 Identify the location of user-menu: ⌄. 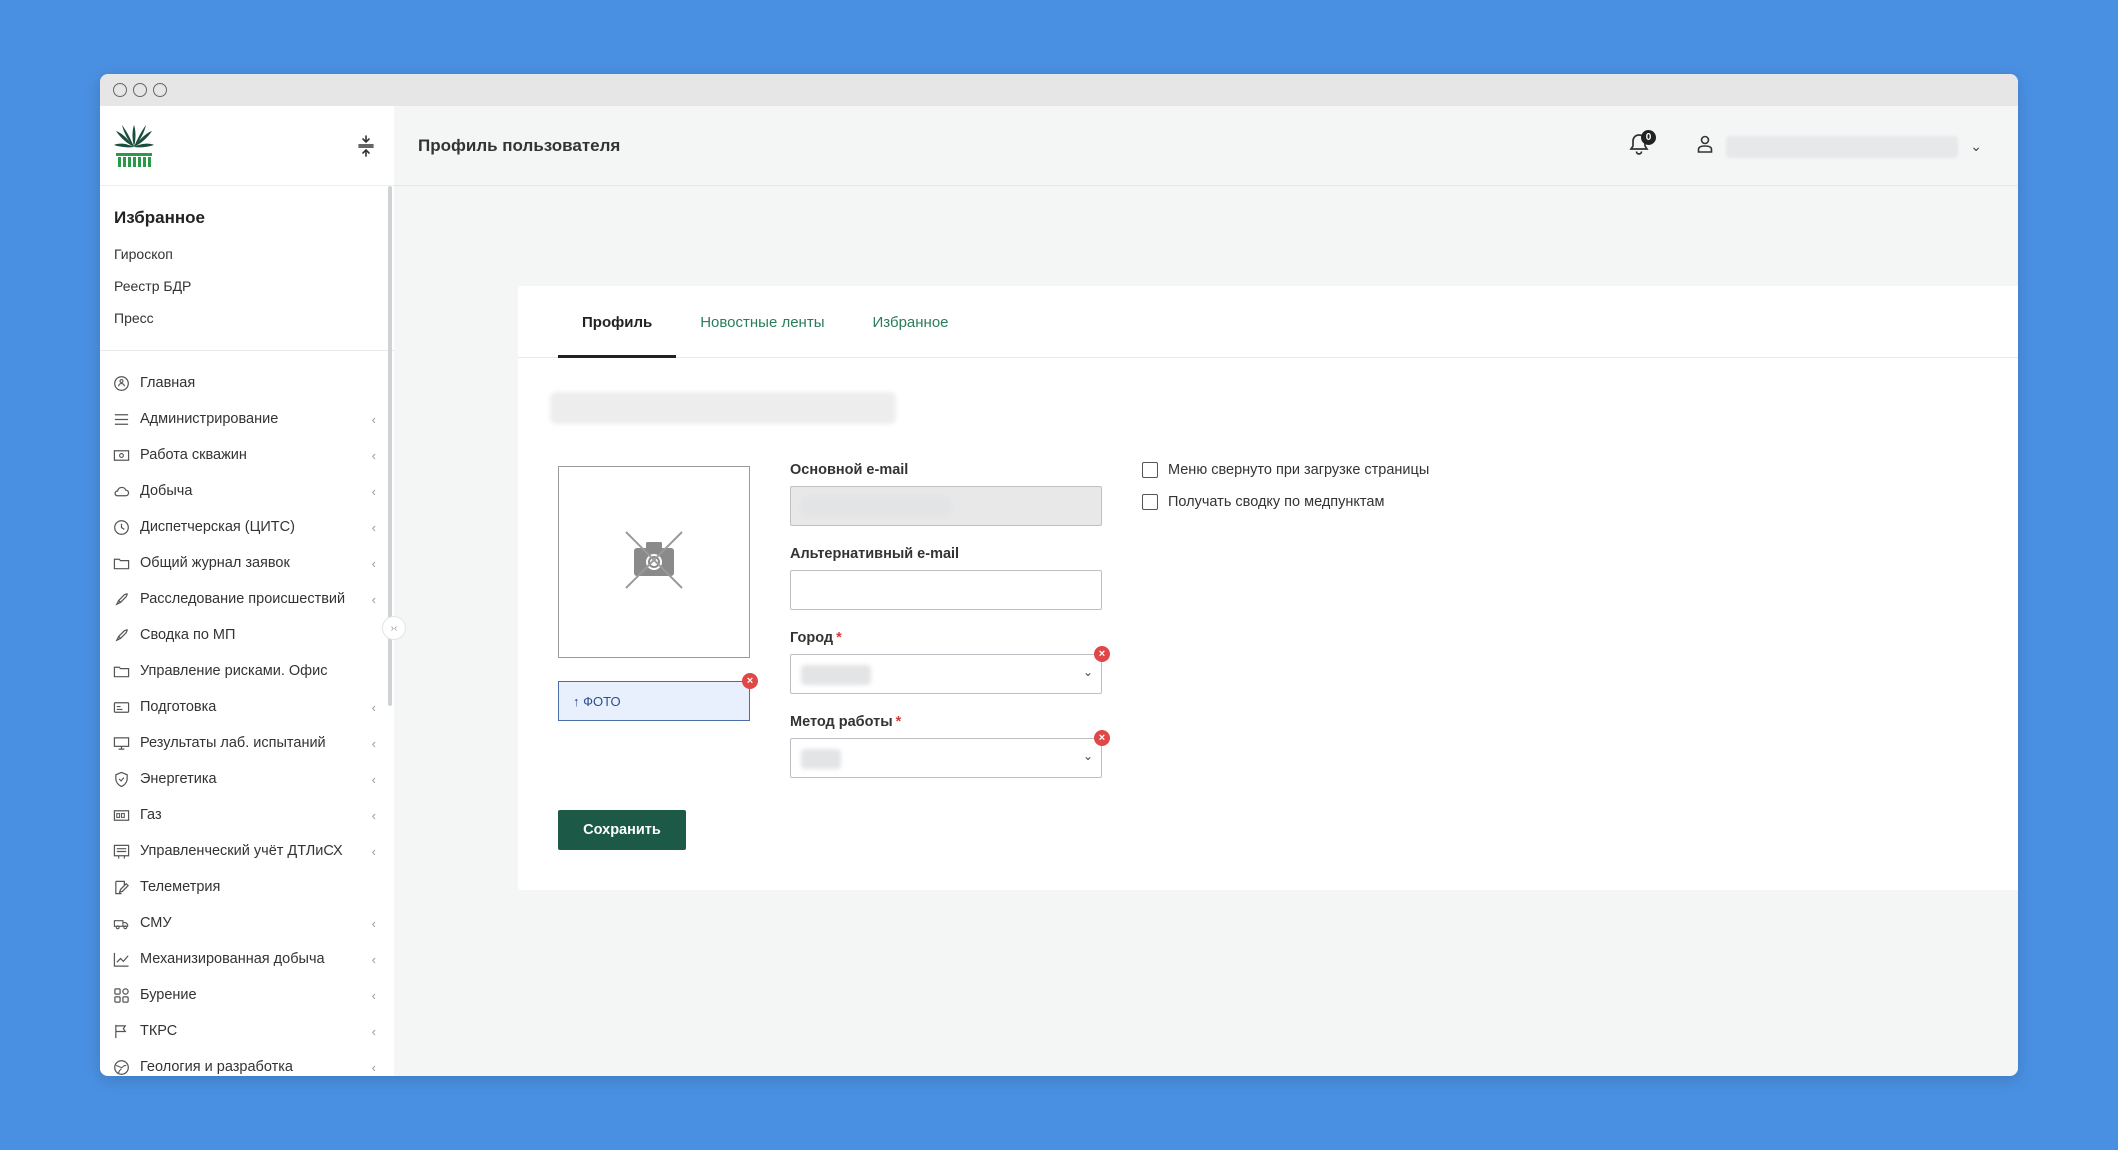
(1839, 146).